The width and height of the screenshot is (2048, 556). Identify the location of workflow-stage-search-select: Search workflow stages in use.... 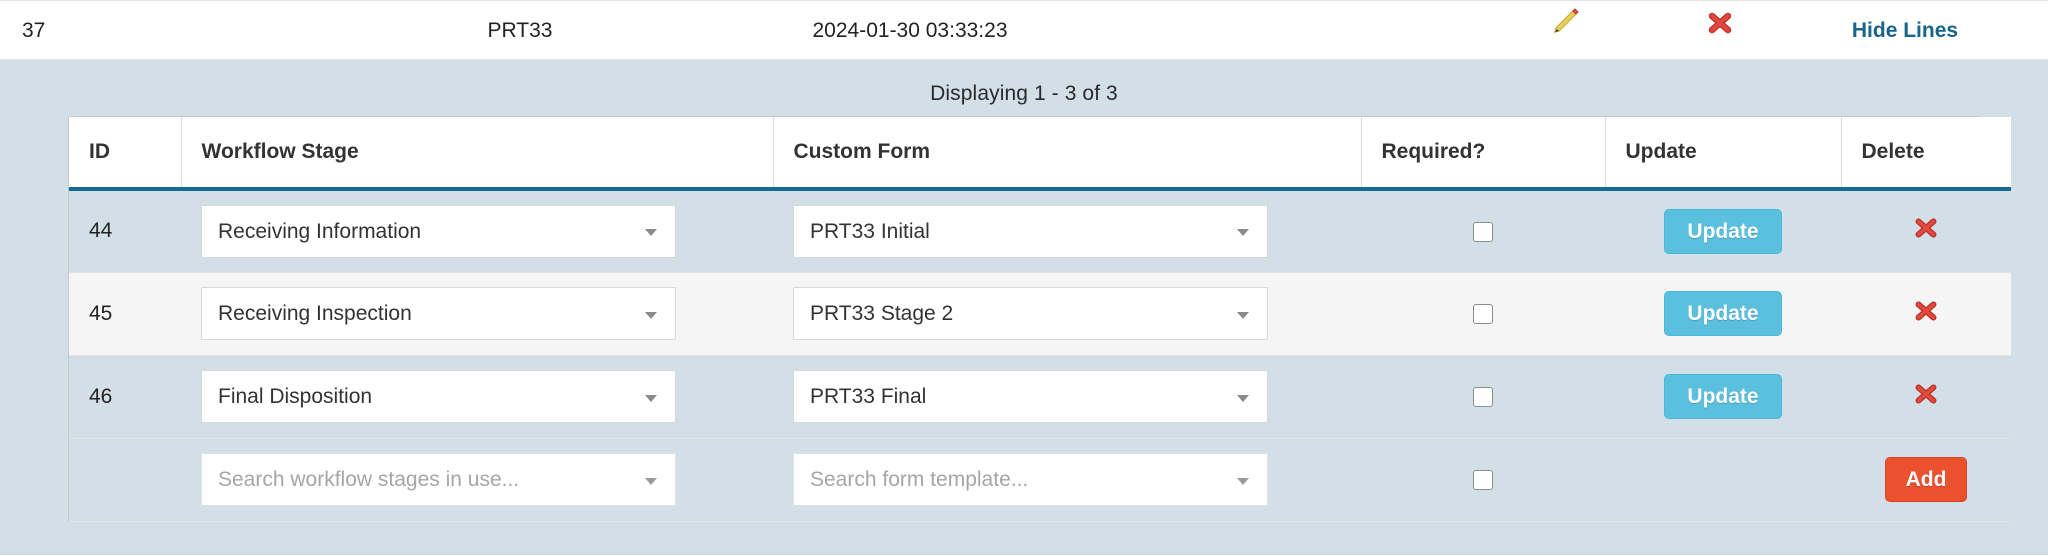
(438, 479).